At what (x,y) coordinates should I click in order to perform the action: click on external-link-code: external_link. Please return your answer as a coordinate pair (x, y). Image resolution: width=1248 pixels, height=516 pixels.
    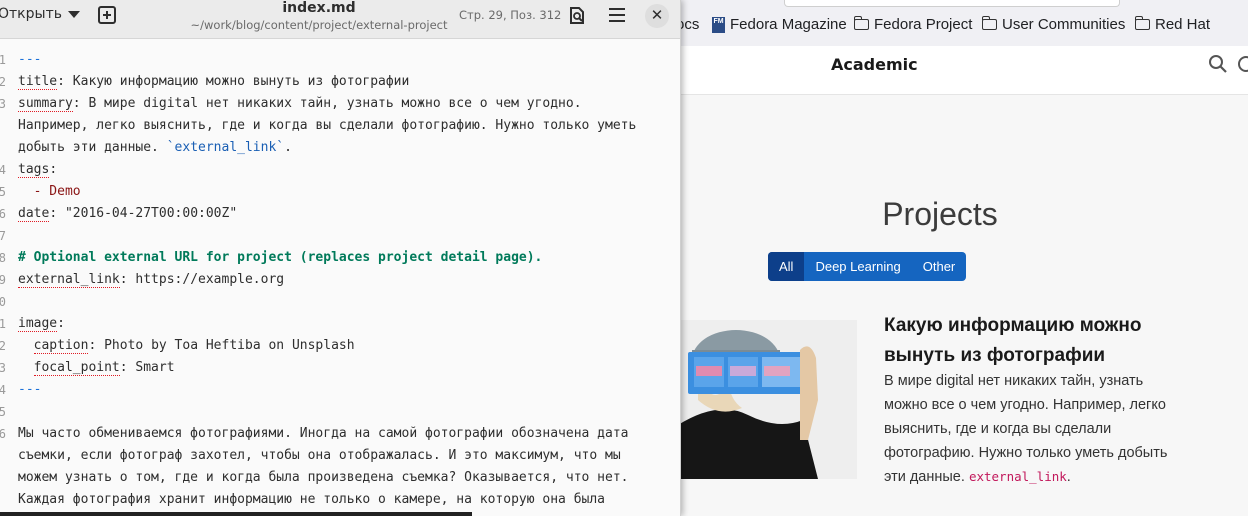
    Looking at the image, I should click on (1017, 476).